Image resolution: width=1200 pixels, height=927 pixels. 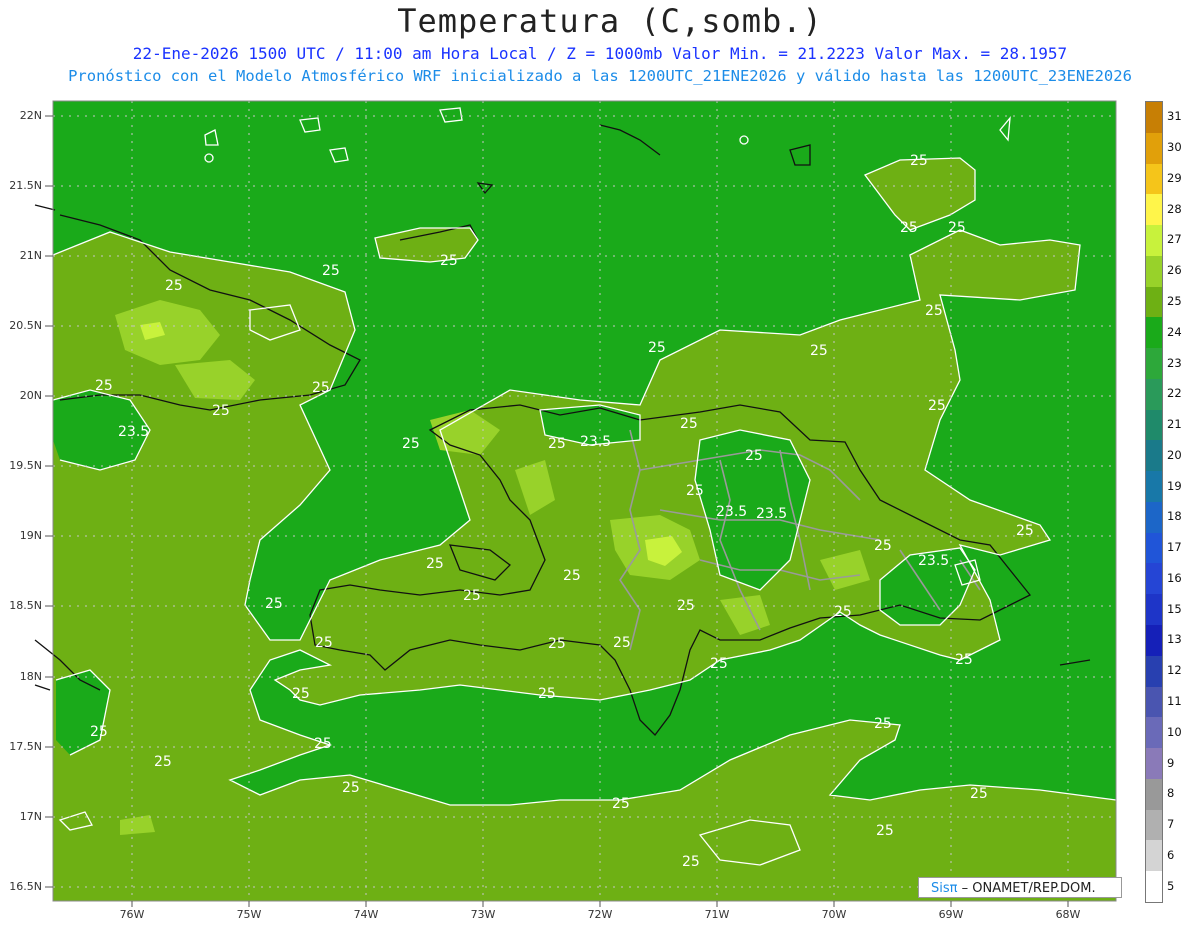 What do you see at coordinates (610, 21) in the screenshot?
I see `map-title: Temperatura (C,somb.)` at bounding box center [610, 21].